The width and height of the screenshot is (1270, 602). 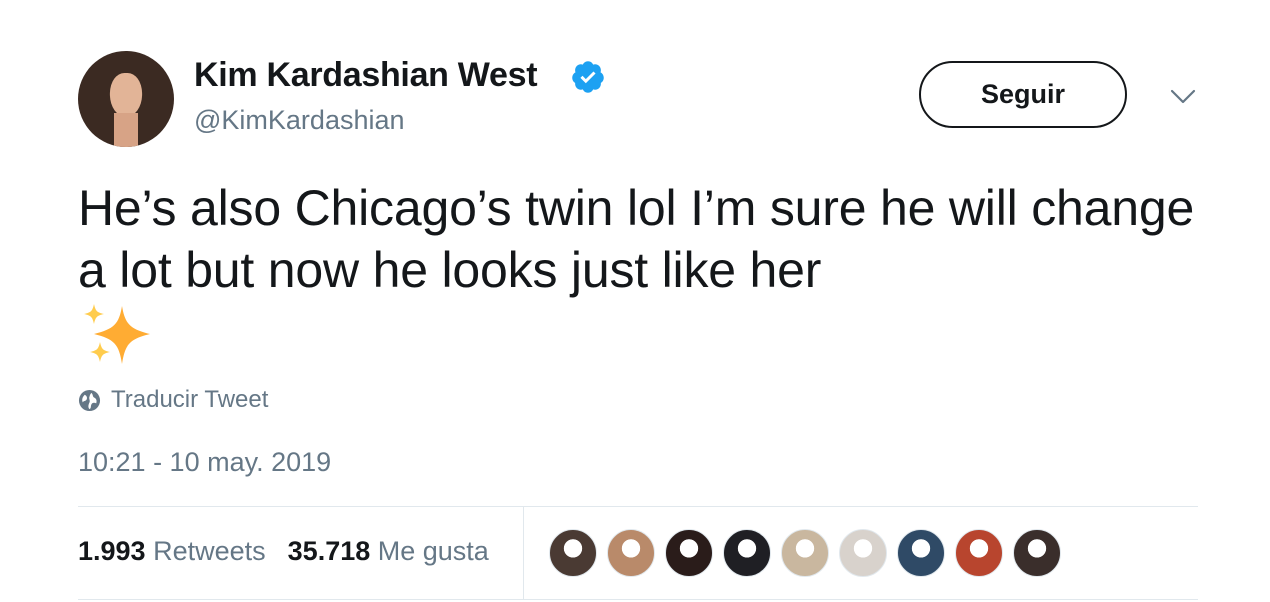 I want to click on likes-count: 35.718, so click(x=329, y=551).